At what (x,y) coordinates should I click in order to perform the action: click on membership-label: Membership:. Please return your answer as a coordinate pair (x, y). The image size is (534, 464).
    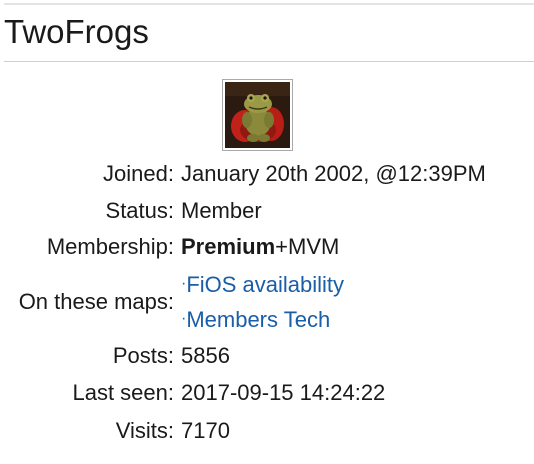
    Looking at the image, I should click on (110, 246).